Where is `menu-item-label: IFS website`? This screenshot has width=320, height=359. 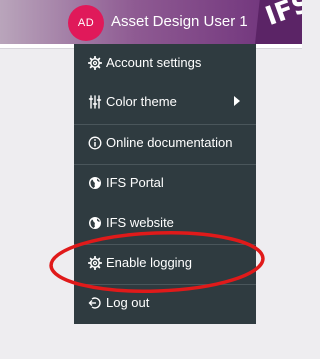 menu-item-label: IFS website is located at coordinates (140, 222).